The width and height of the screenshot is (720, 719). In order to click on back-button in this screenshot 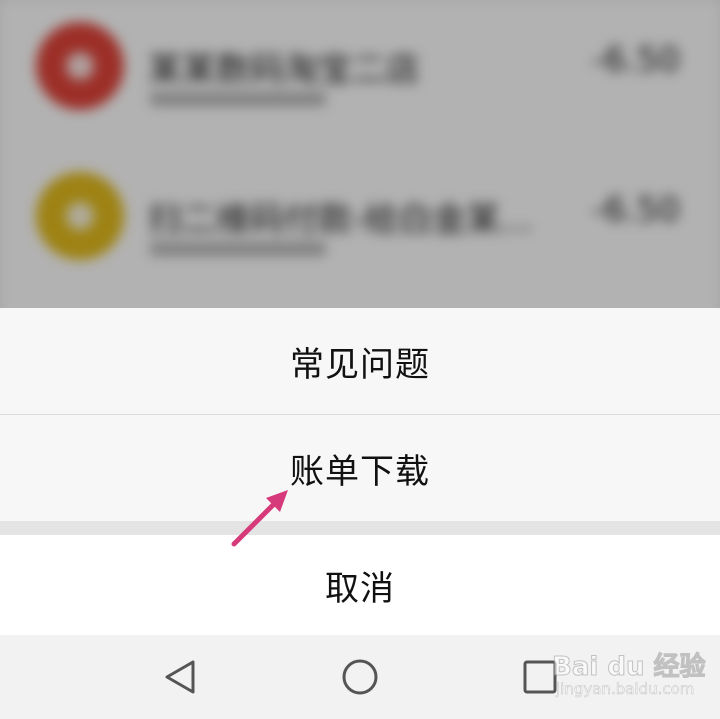, I will do `click(180, 677)`.